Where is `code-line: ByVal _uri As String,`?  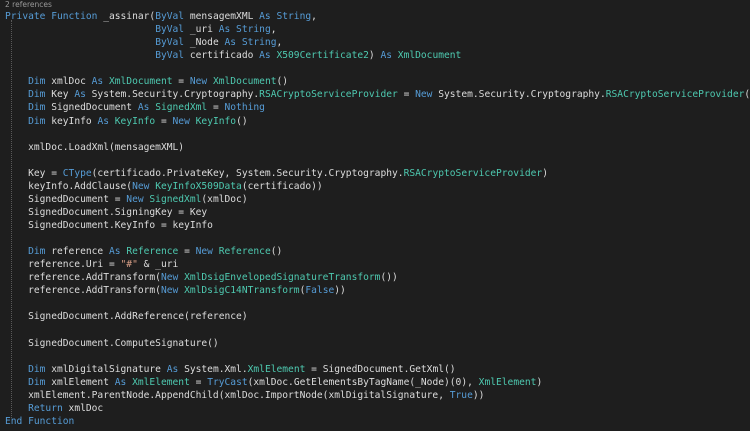 code-line: ByVal _uri As String, is located at coordinates (377, 29).